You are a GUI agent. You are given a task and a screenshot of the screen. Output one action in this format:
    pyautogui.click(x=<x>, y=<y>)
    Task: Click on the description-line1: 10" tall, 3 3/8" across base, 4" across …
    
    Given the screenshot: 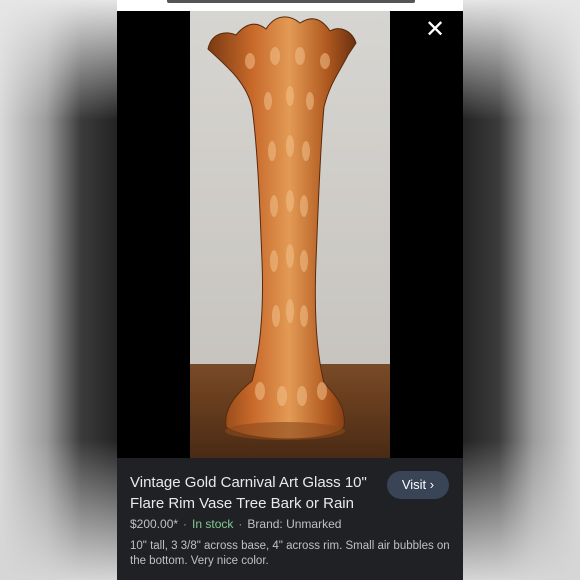 What is the action you would take?
    pyautogui.click(x=290, y=546)
    